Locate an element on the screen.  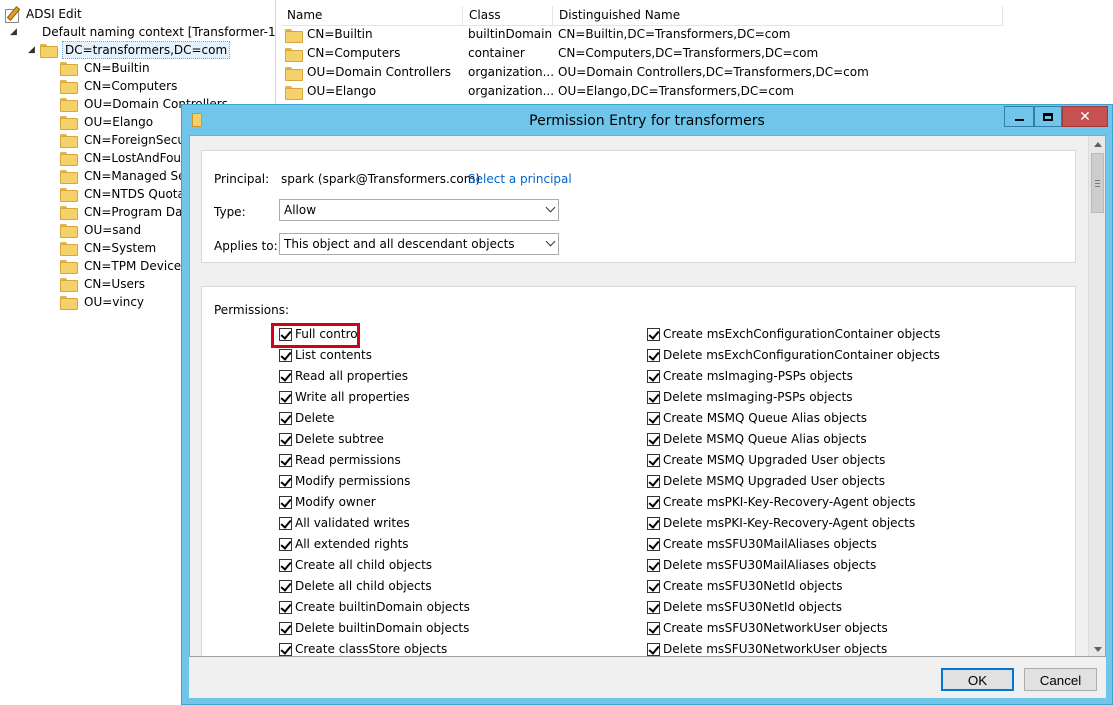
tree-item: CN=NTDS Quotas is located at coordinates (126, 194).